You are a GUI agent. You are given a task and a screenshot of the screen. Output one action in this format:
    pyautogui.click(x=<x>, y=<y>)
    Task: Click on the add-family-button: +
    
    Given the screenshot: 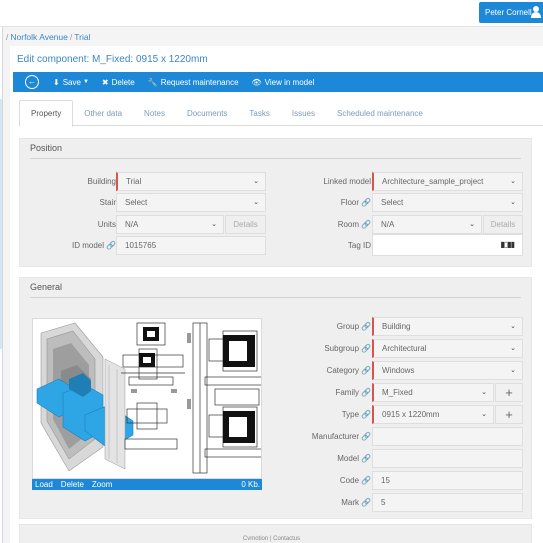 What is the action you would take?
    pyautogui.click(x=509, y=392)
    